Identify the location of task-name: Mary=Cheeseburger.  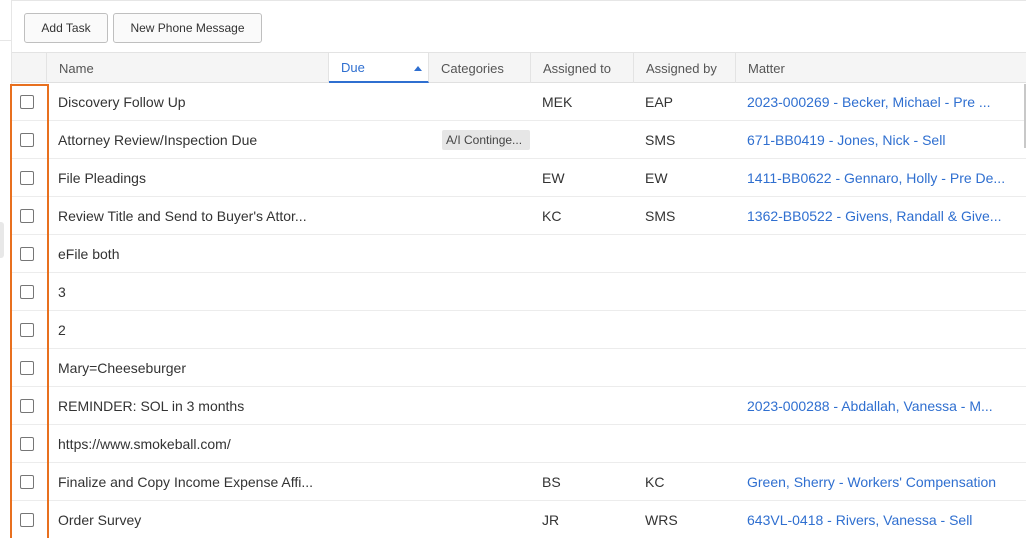
(196, 368).